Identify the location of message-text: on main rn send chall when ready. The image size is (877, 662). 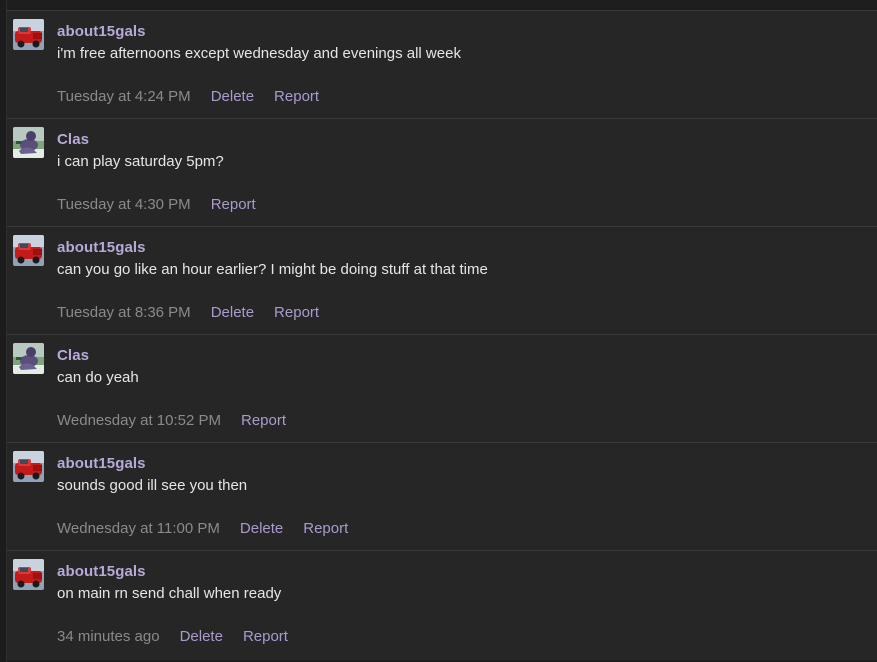
(169, 593).